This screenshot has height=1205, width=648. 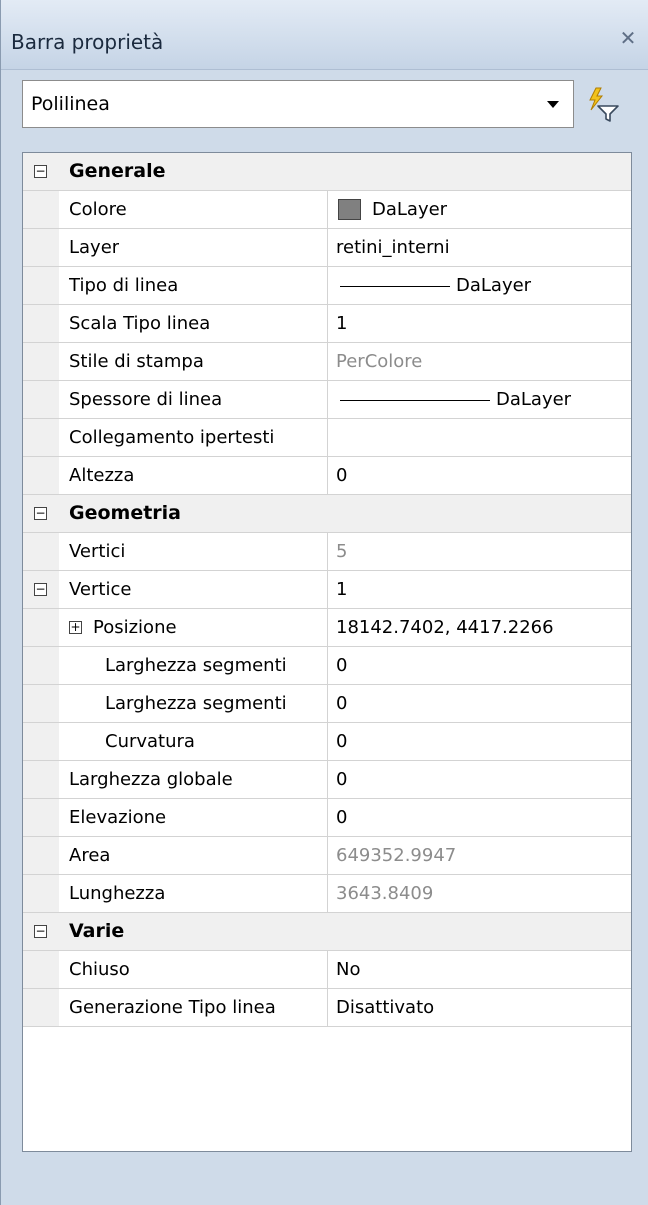 I want to click on quick-select-icon, so click(x=604, y=104).